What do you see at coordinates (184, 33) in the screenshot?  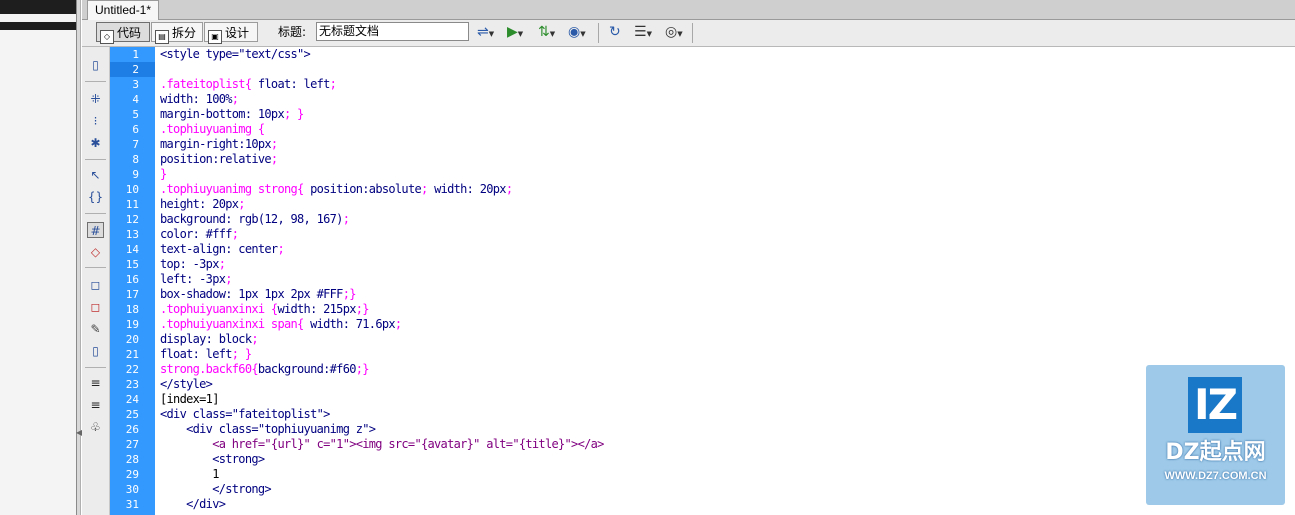 I see `split-view-label: 拆分` at bounding box center [184, 33].